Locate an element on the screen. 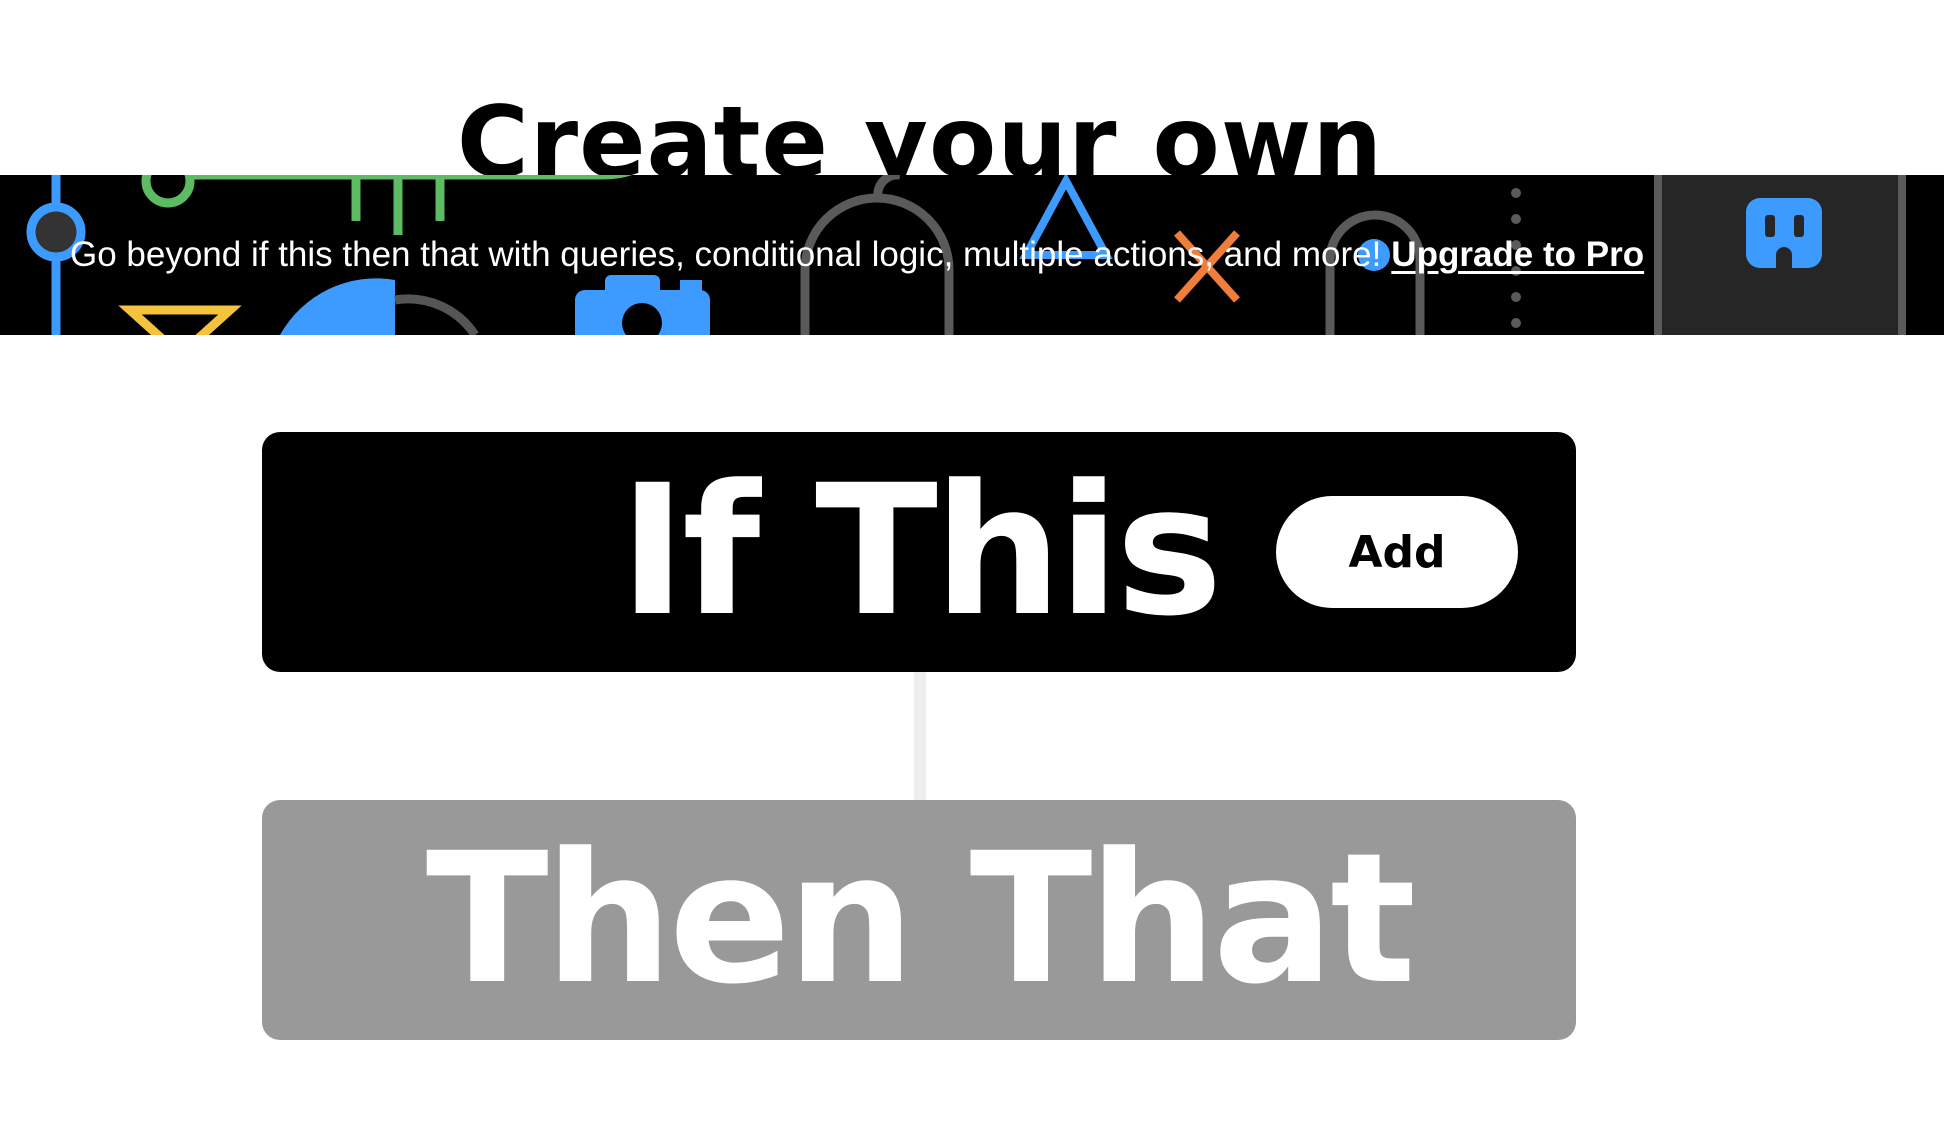 The width and height of the screenshot is (1944, 1132). then-that-label: Then That is located at coordinates (920, 919).